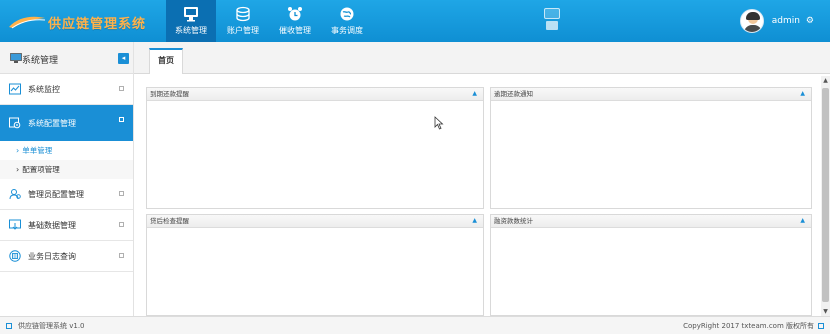  Describe the element at coordinates (786, 21) in the screenshot. I see `user-name: admin` at that location.